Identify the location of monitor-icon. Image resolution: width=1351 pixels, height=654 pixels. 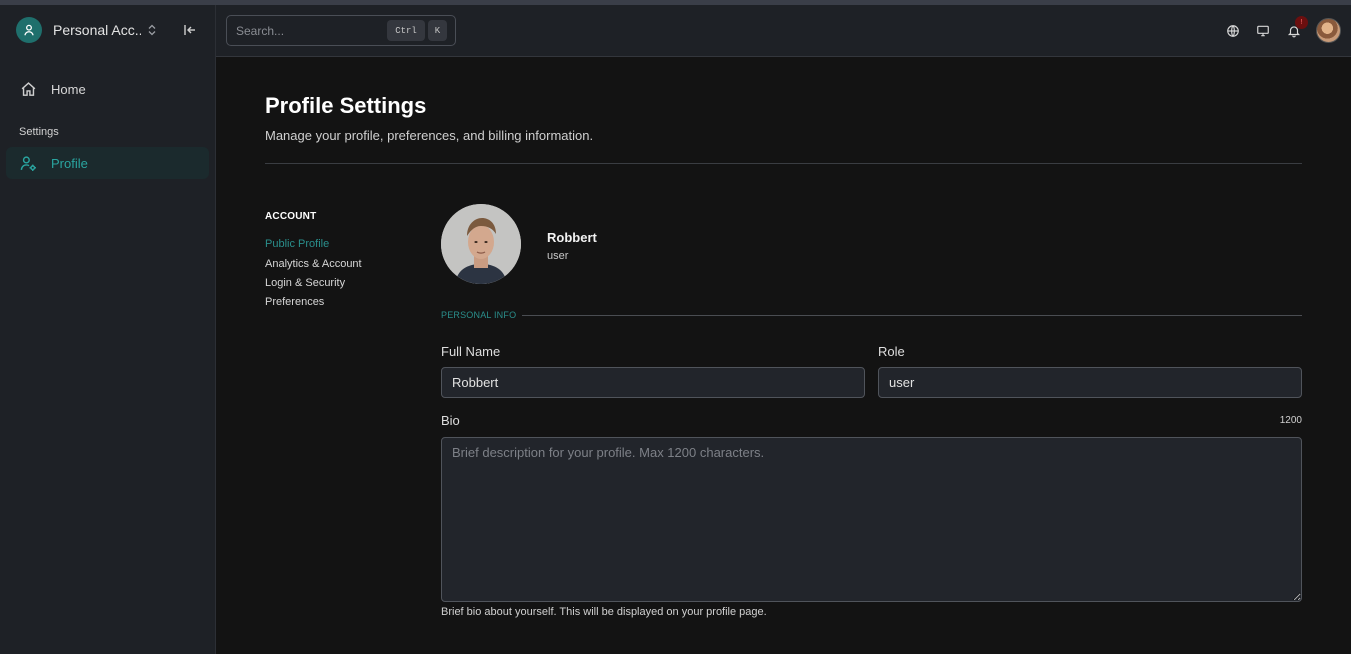
(1263, 31).